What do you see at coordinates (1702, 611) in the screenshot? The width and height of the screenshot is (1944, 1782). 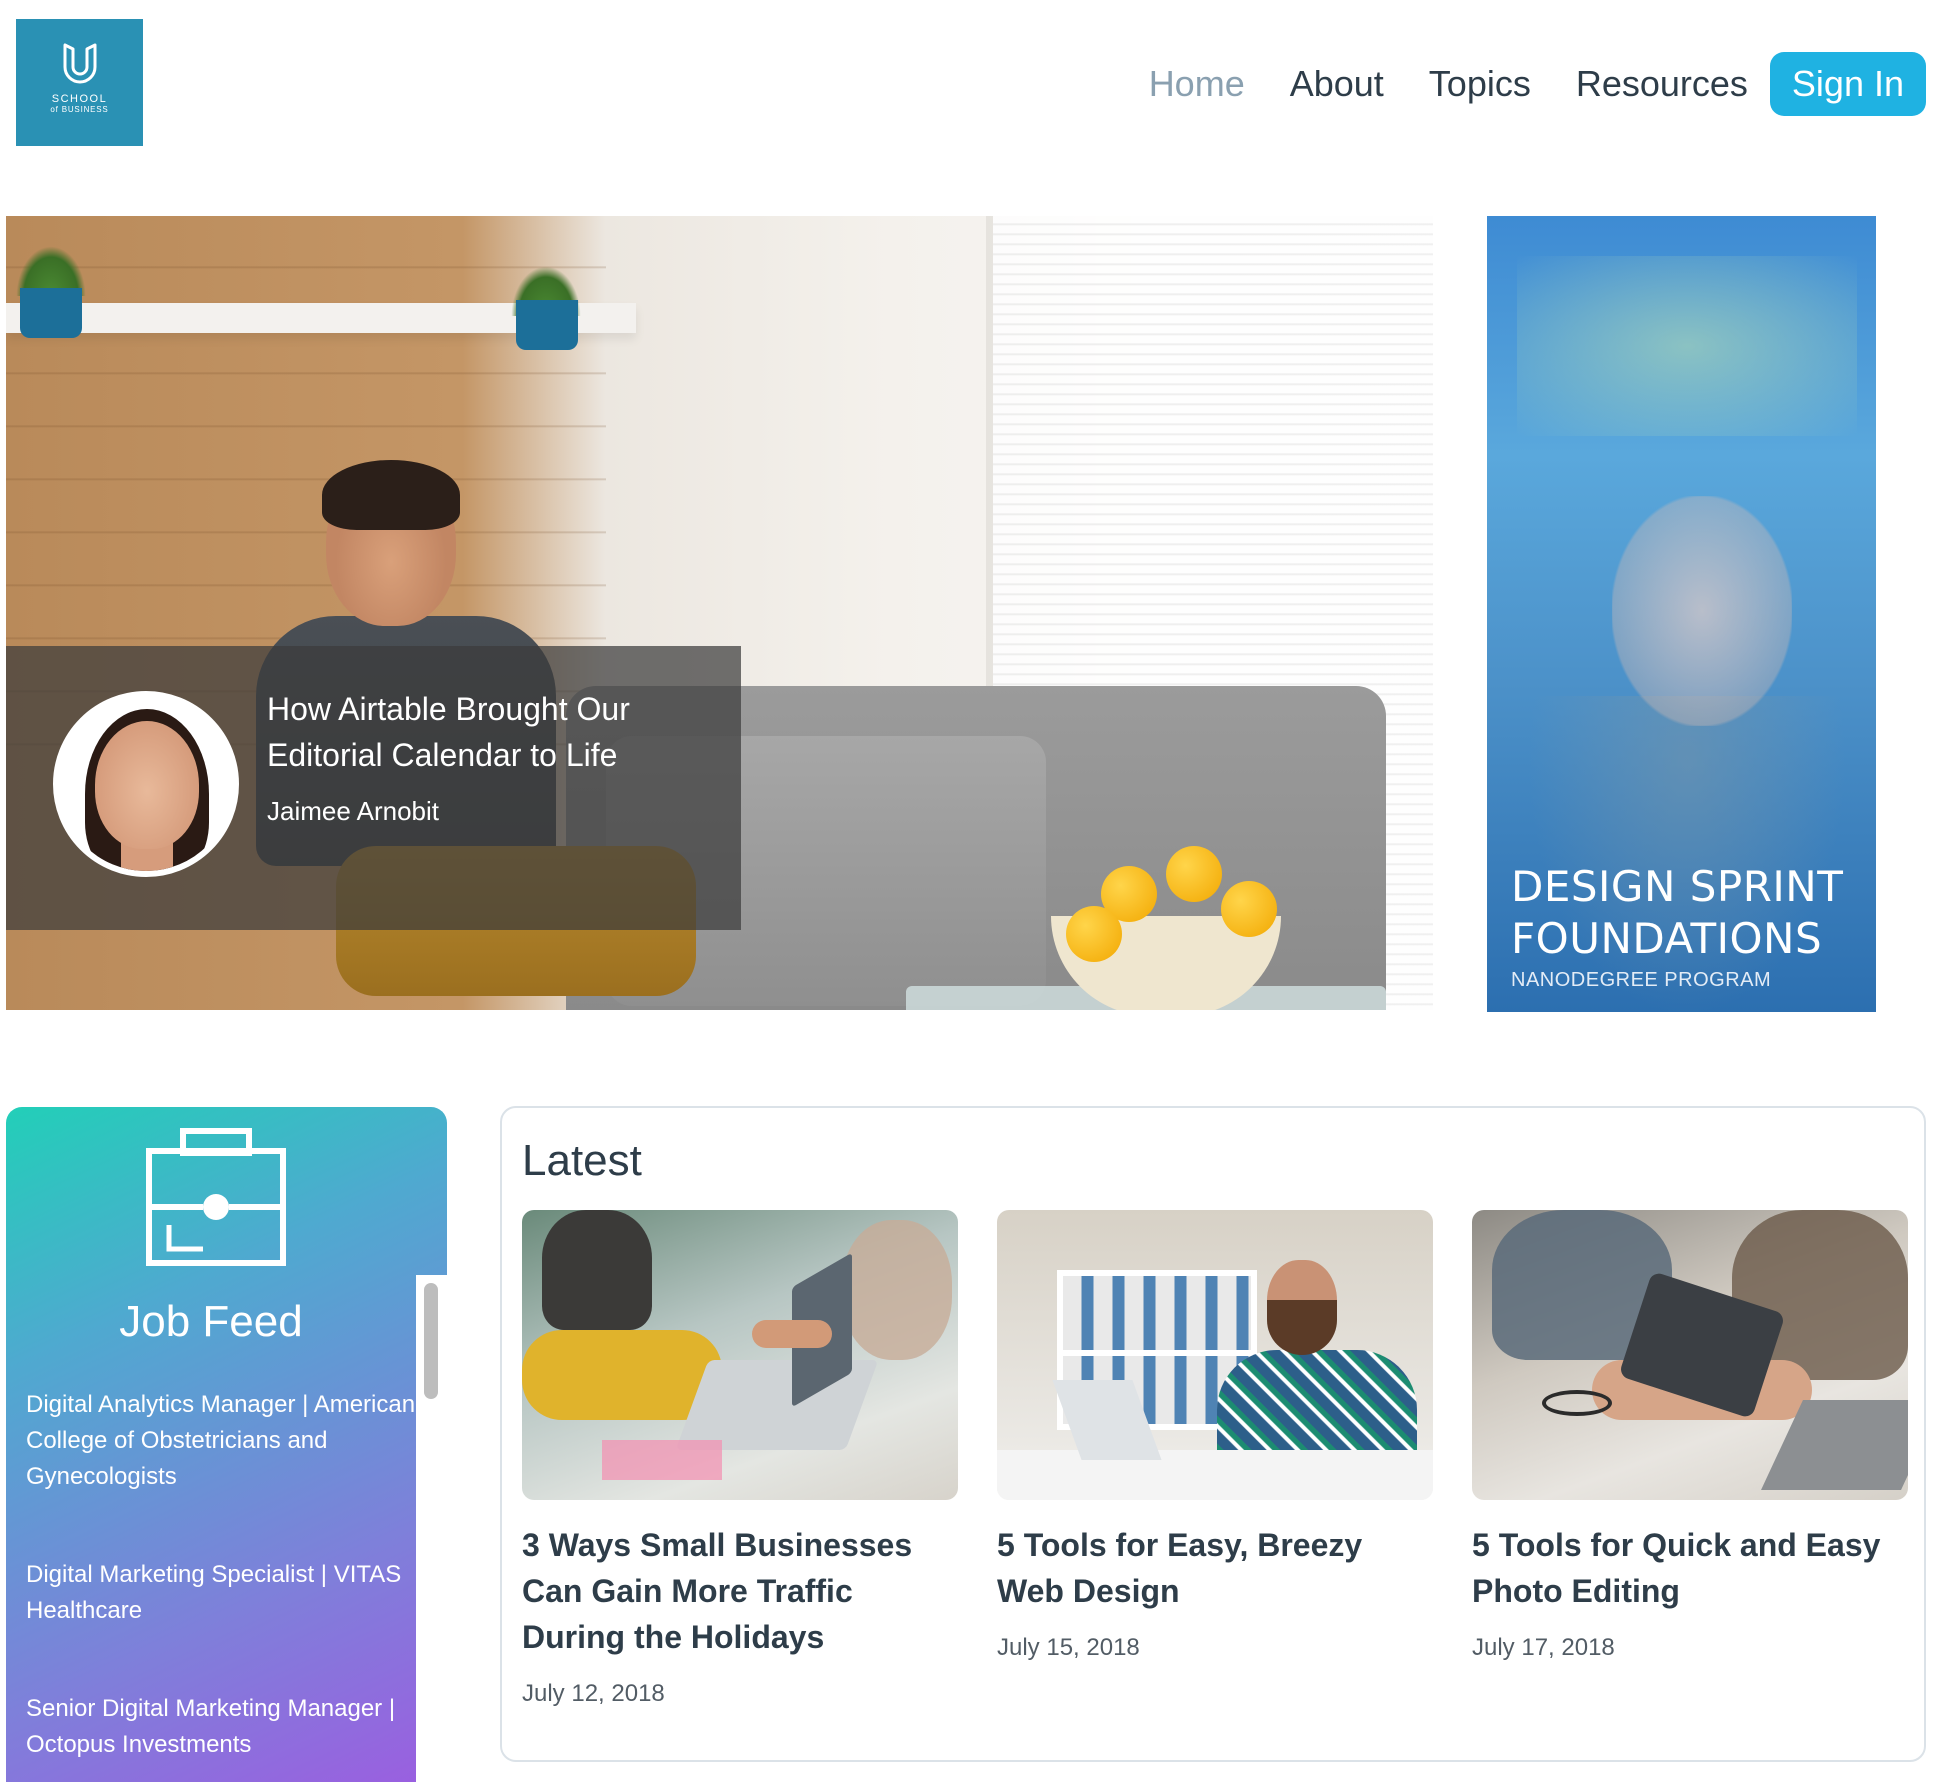 I see `promo-image-person-head` at bounding box center [1702, 611].